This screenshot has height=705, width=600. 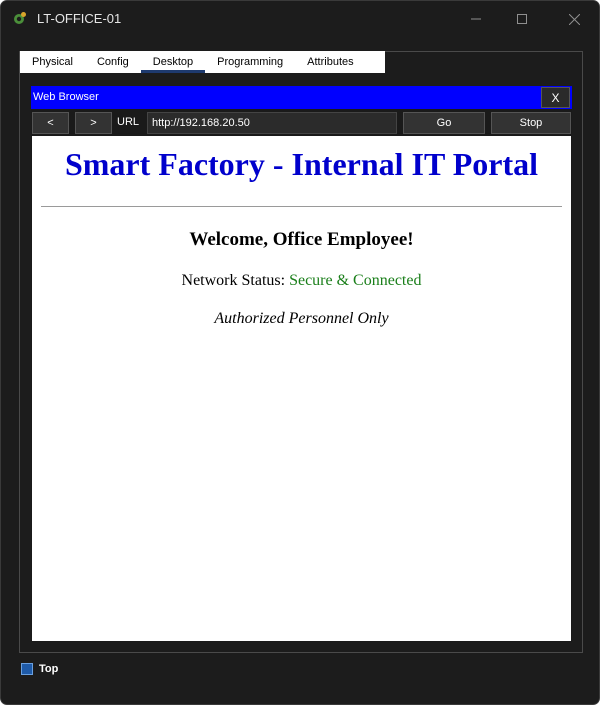 I want to click on network-status-label: Network Status:, so click(x=235, y=280).